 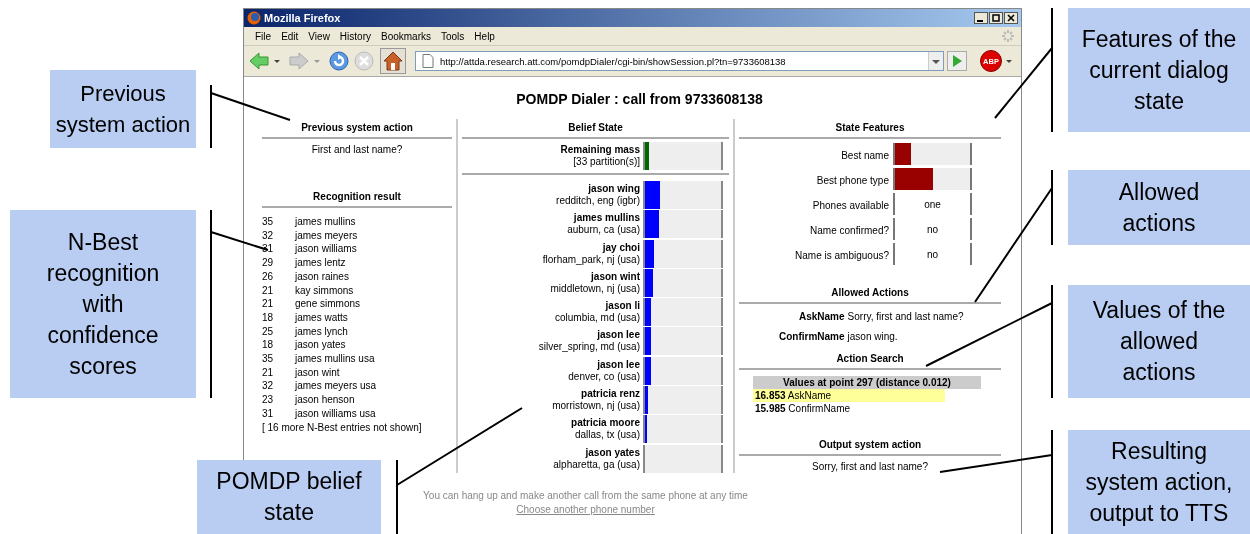 What do you see at coordinates (679, 61) in the screenshot?
I see `address-field: http://attda.research.att.com/pomdpDialer/cgi-bin/showSession.pl?tn=9733608138` at bounding box center [679, 61].